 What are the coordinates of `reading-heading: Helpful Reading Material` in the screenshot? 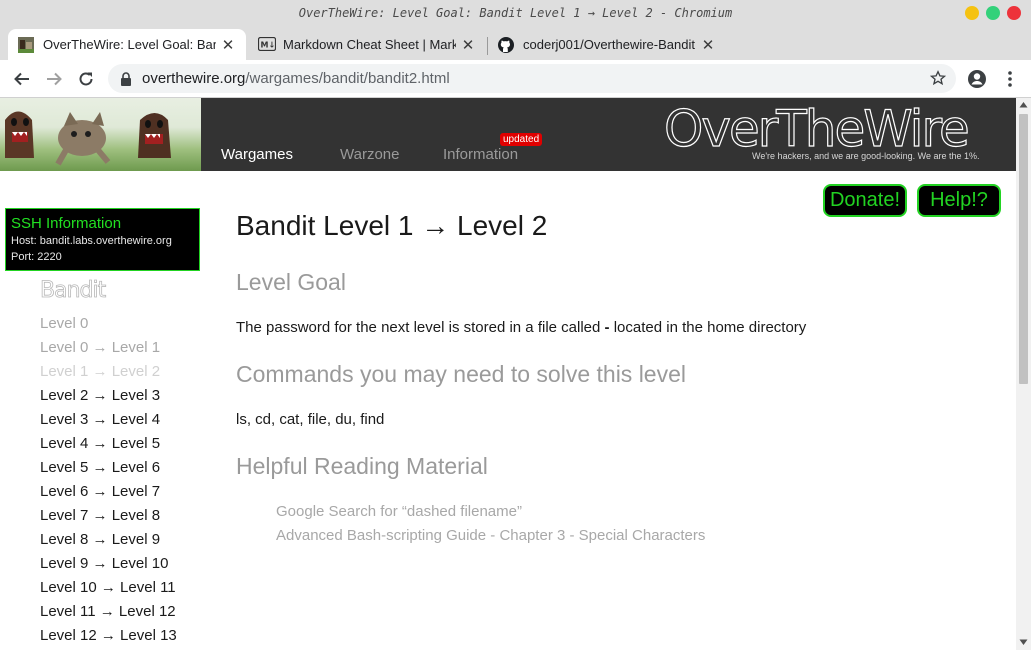 It's located at (362, 466).